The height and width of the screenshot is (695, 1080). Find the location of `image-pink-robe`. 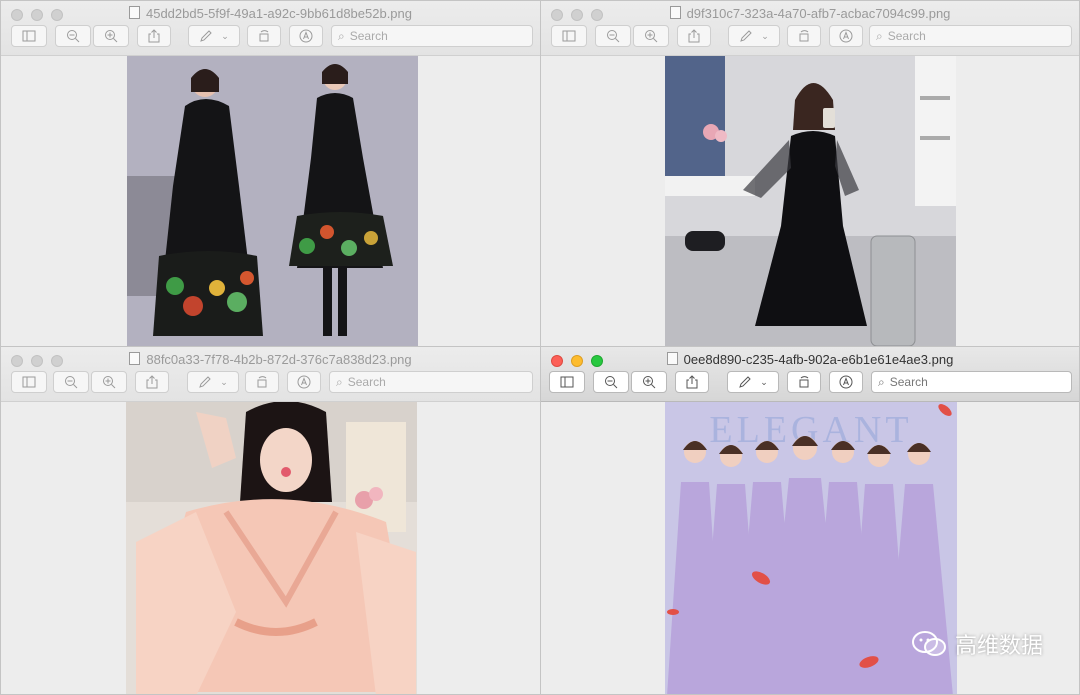

image-pink-robe is located at coordinates (271, 547).